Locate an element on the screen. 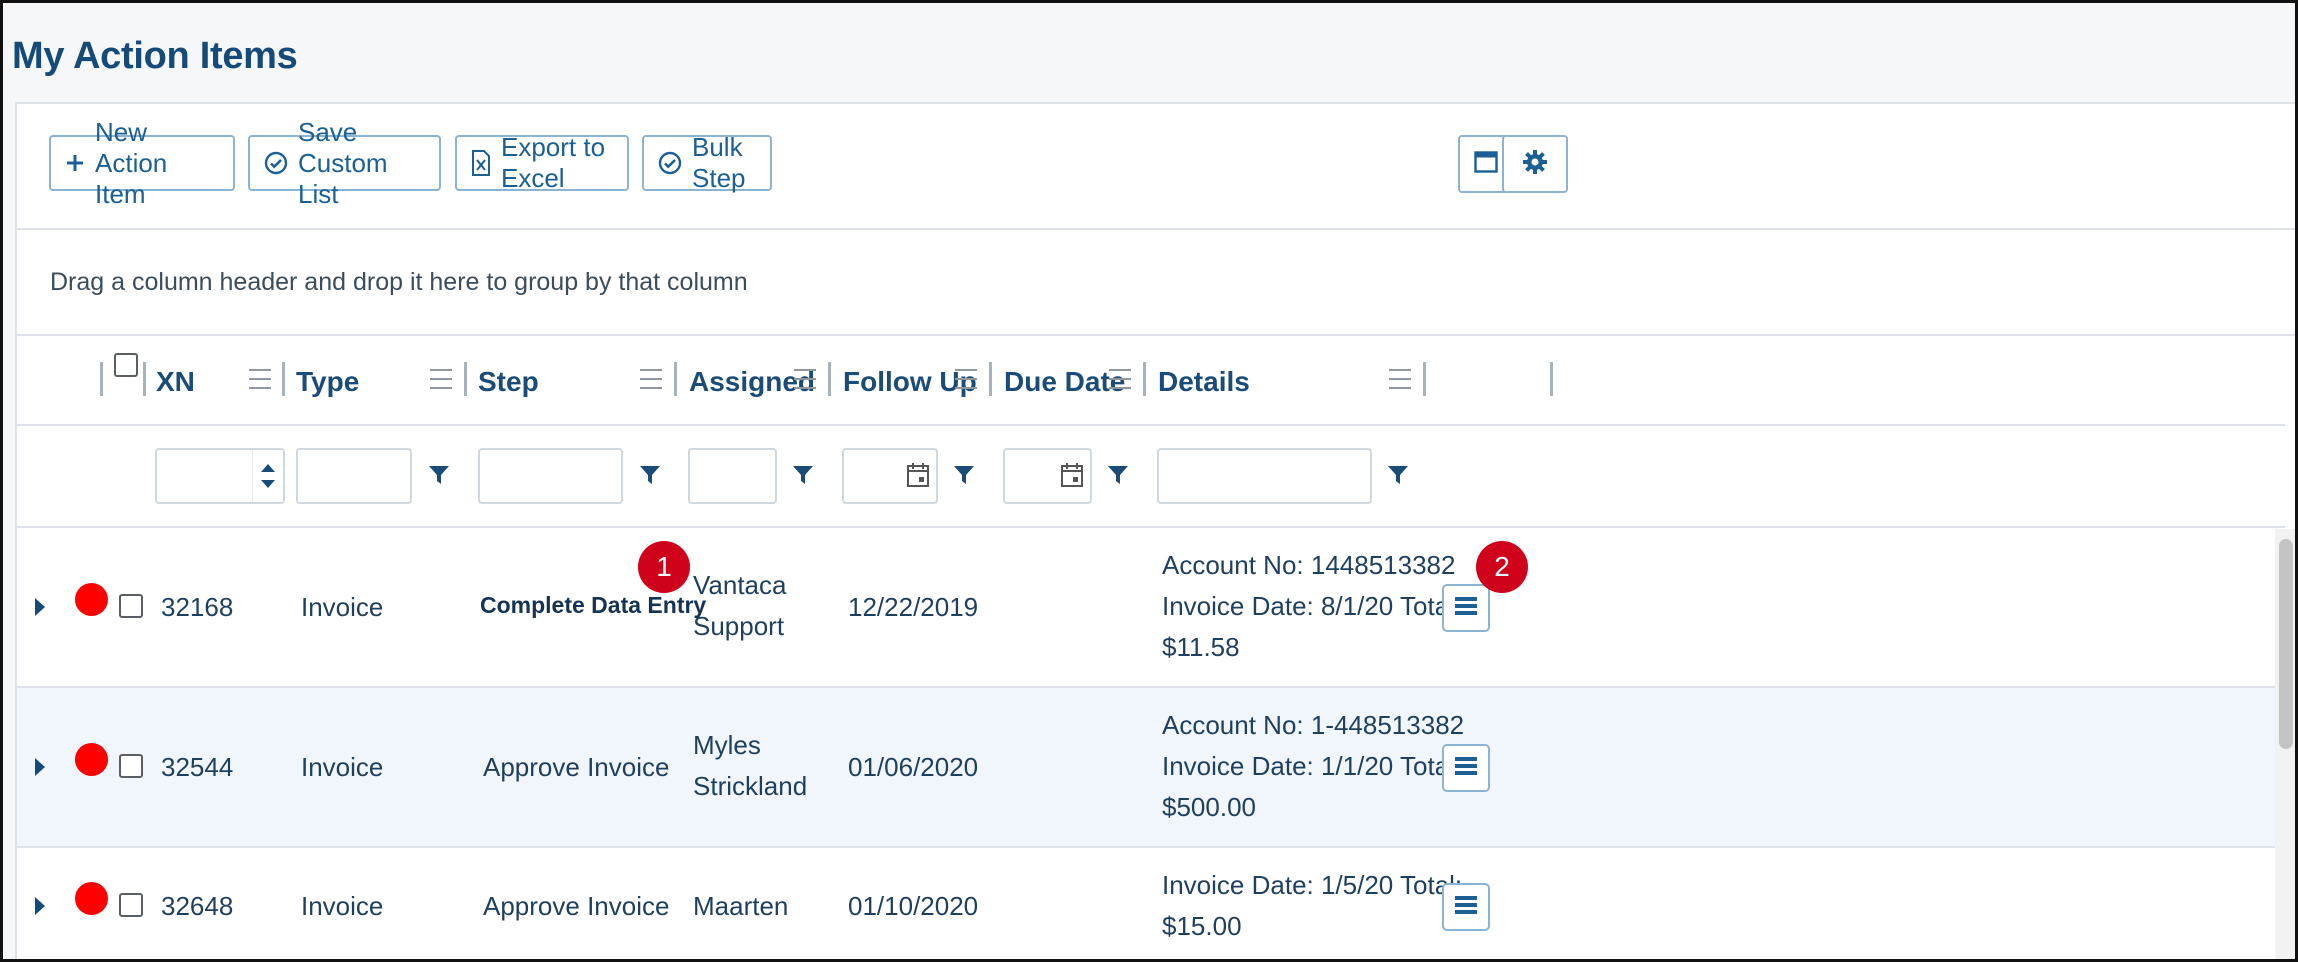 This screenshot has width=2298, height=962. scrollbar-thumb is located at coordinates (2286, 644).